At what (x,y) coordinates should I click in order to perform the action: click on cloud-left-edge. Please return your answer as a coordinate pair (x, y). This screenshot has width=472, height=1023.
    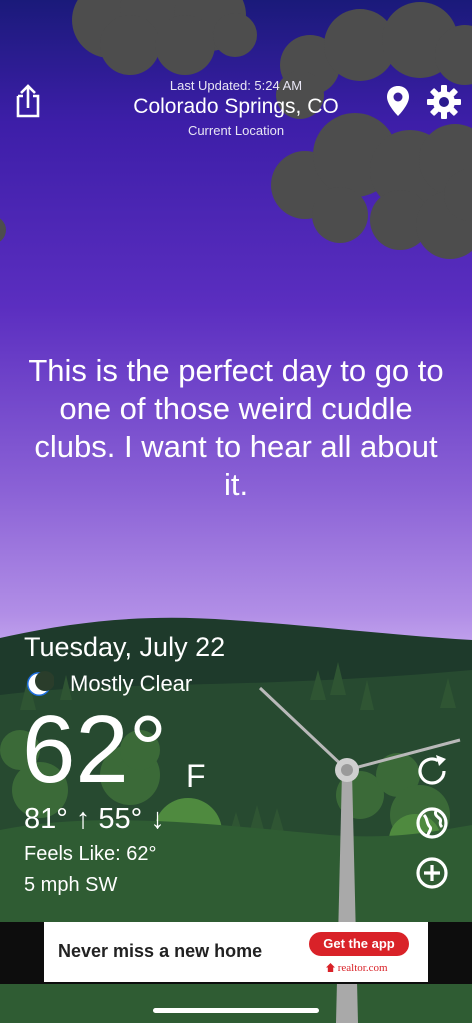
    Looking at the image, I should click on (3, 230).